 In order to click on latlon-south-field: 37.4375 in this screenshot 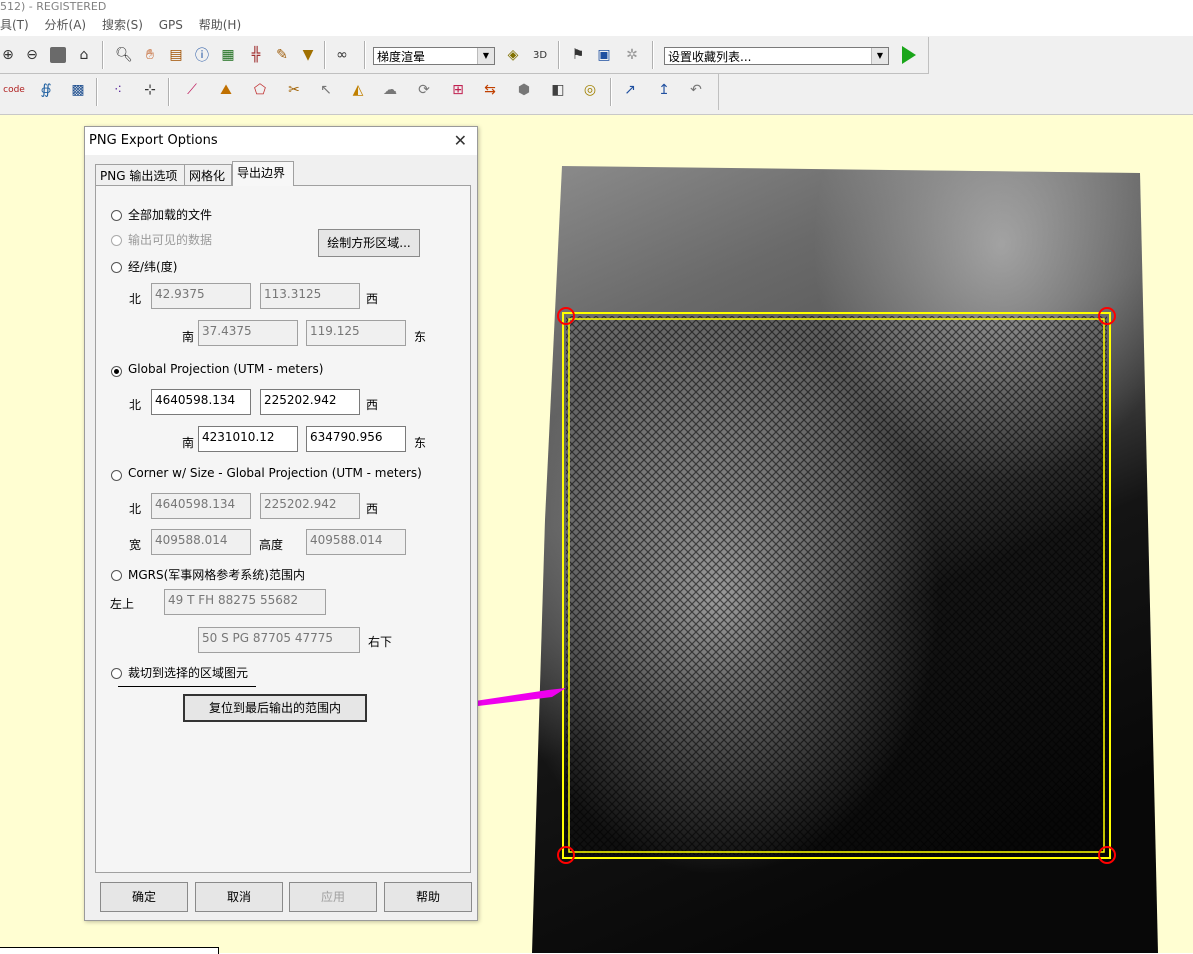, I will do `click(248, 333)`.